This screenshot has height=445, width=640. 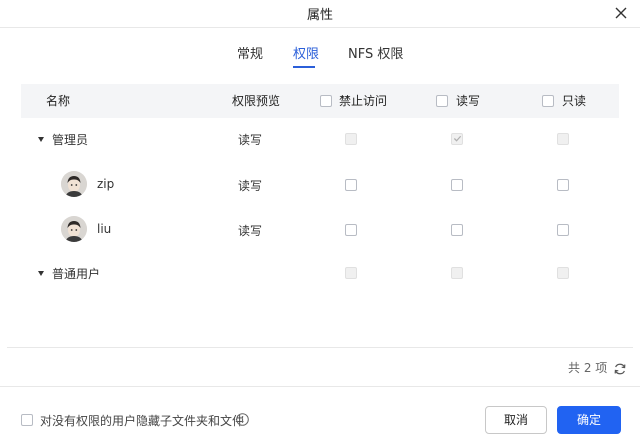 What do you see at coordinates (320, 56) in the screenshot?
I see `tab-bar: 常规 权限 NFS 权限` at bounding box center [320, 56].